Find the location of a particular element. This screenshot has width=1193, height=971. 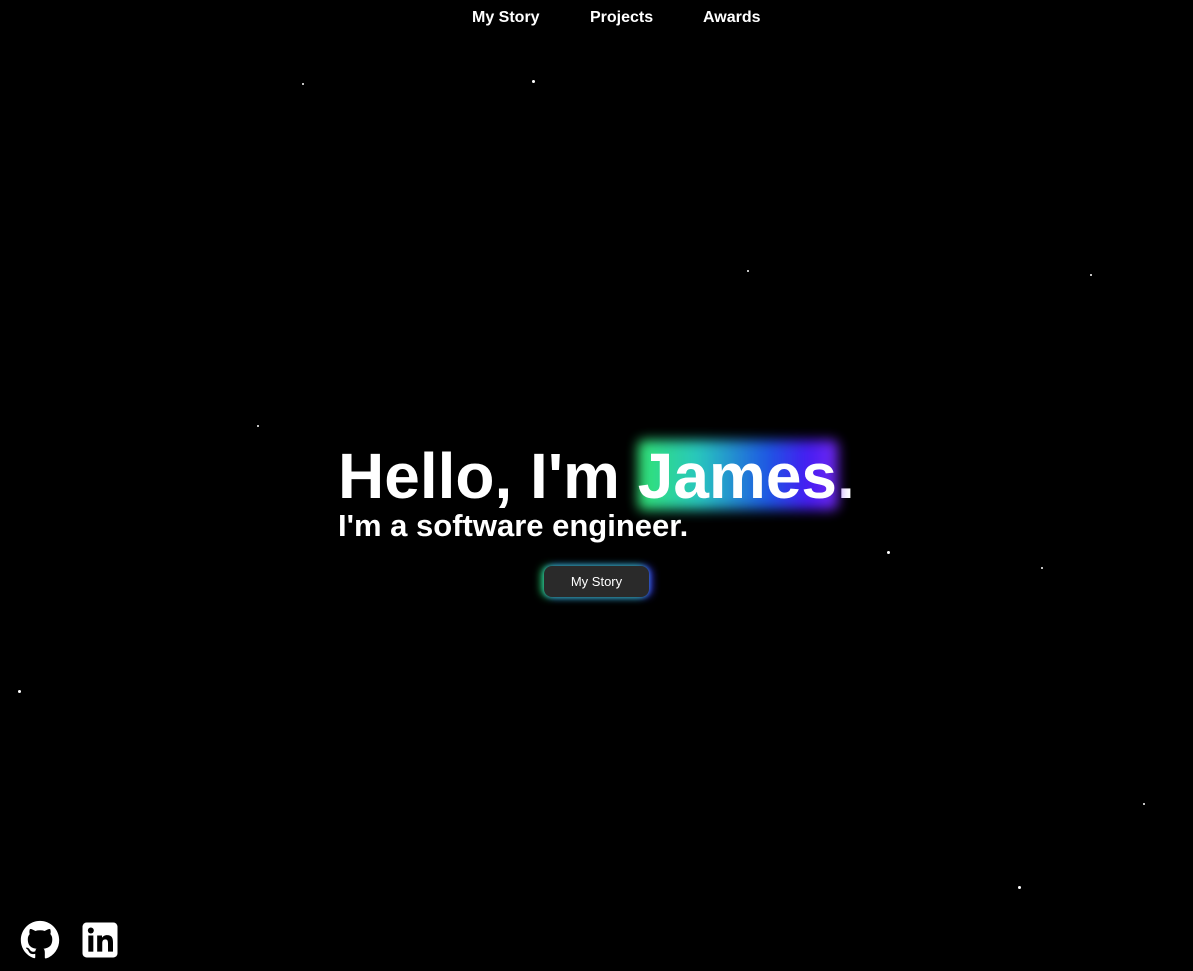

greeting-text: Hello, I'm is located at coordinates (488, 476).